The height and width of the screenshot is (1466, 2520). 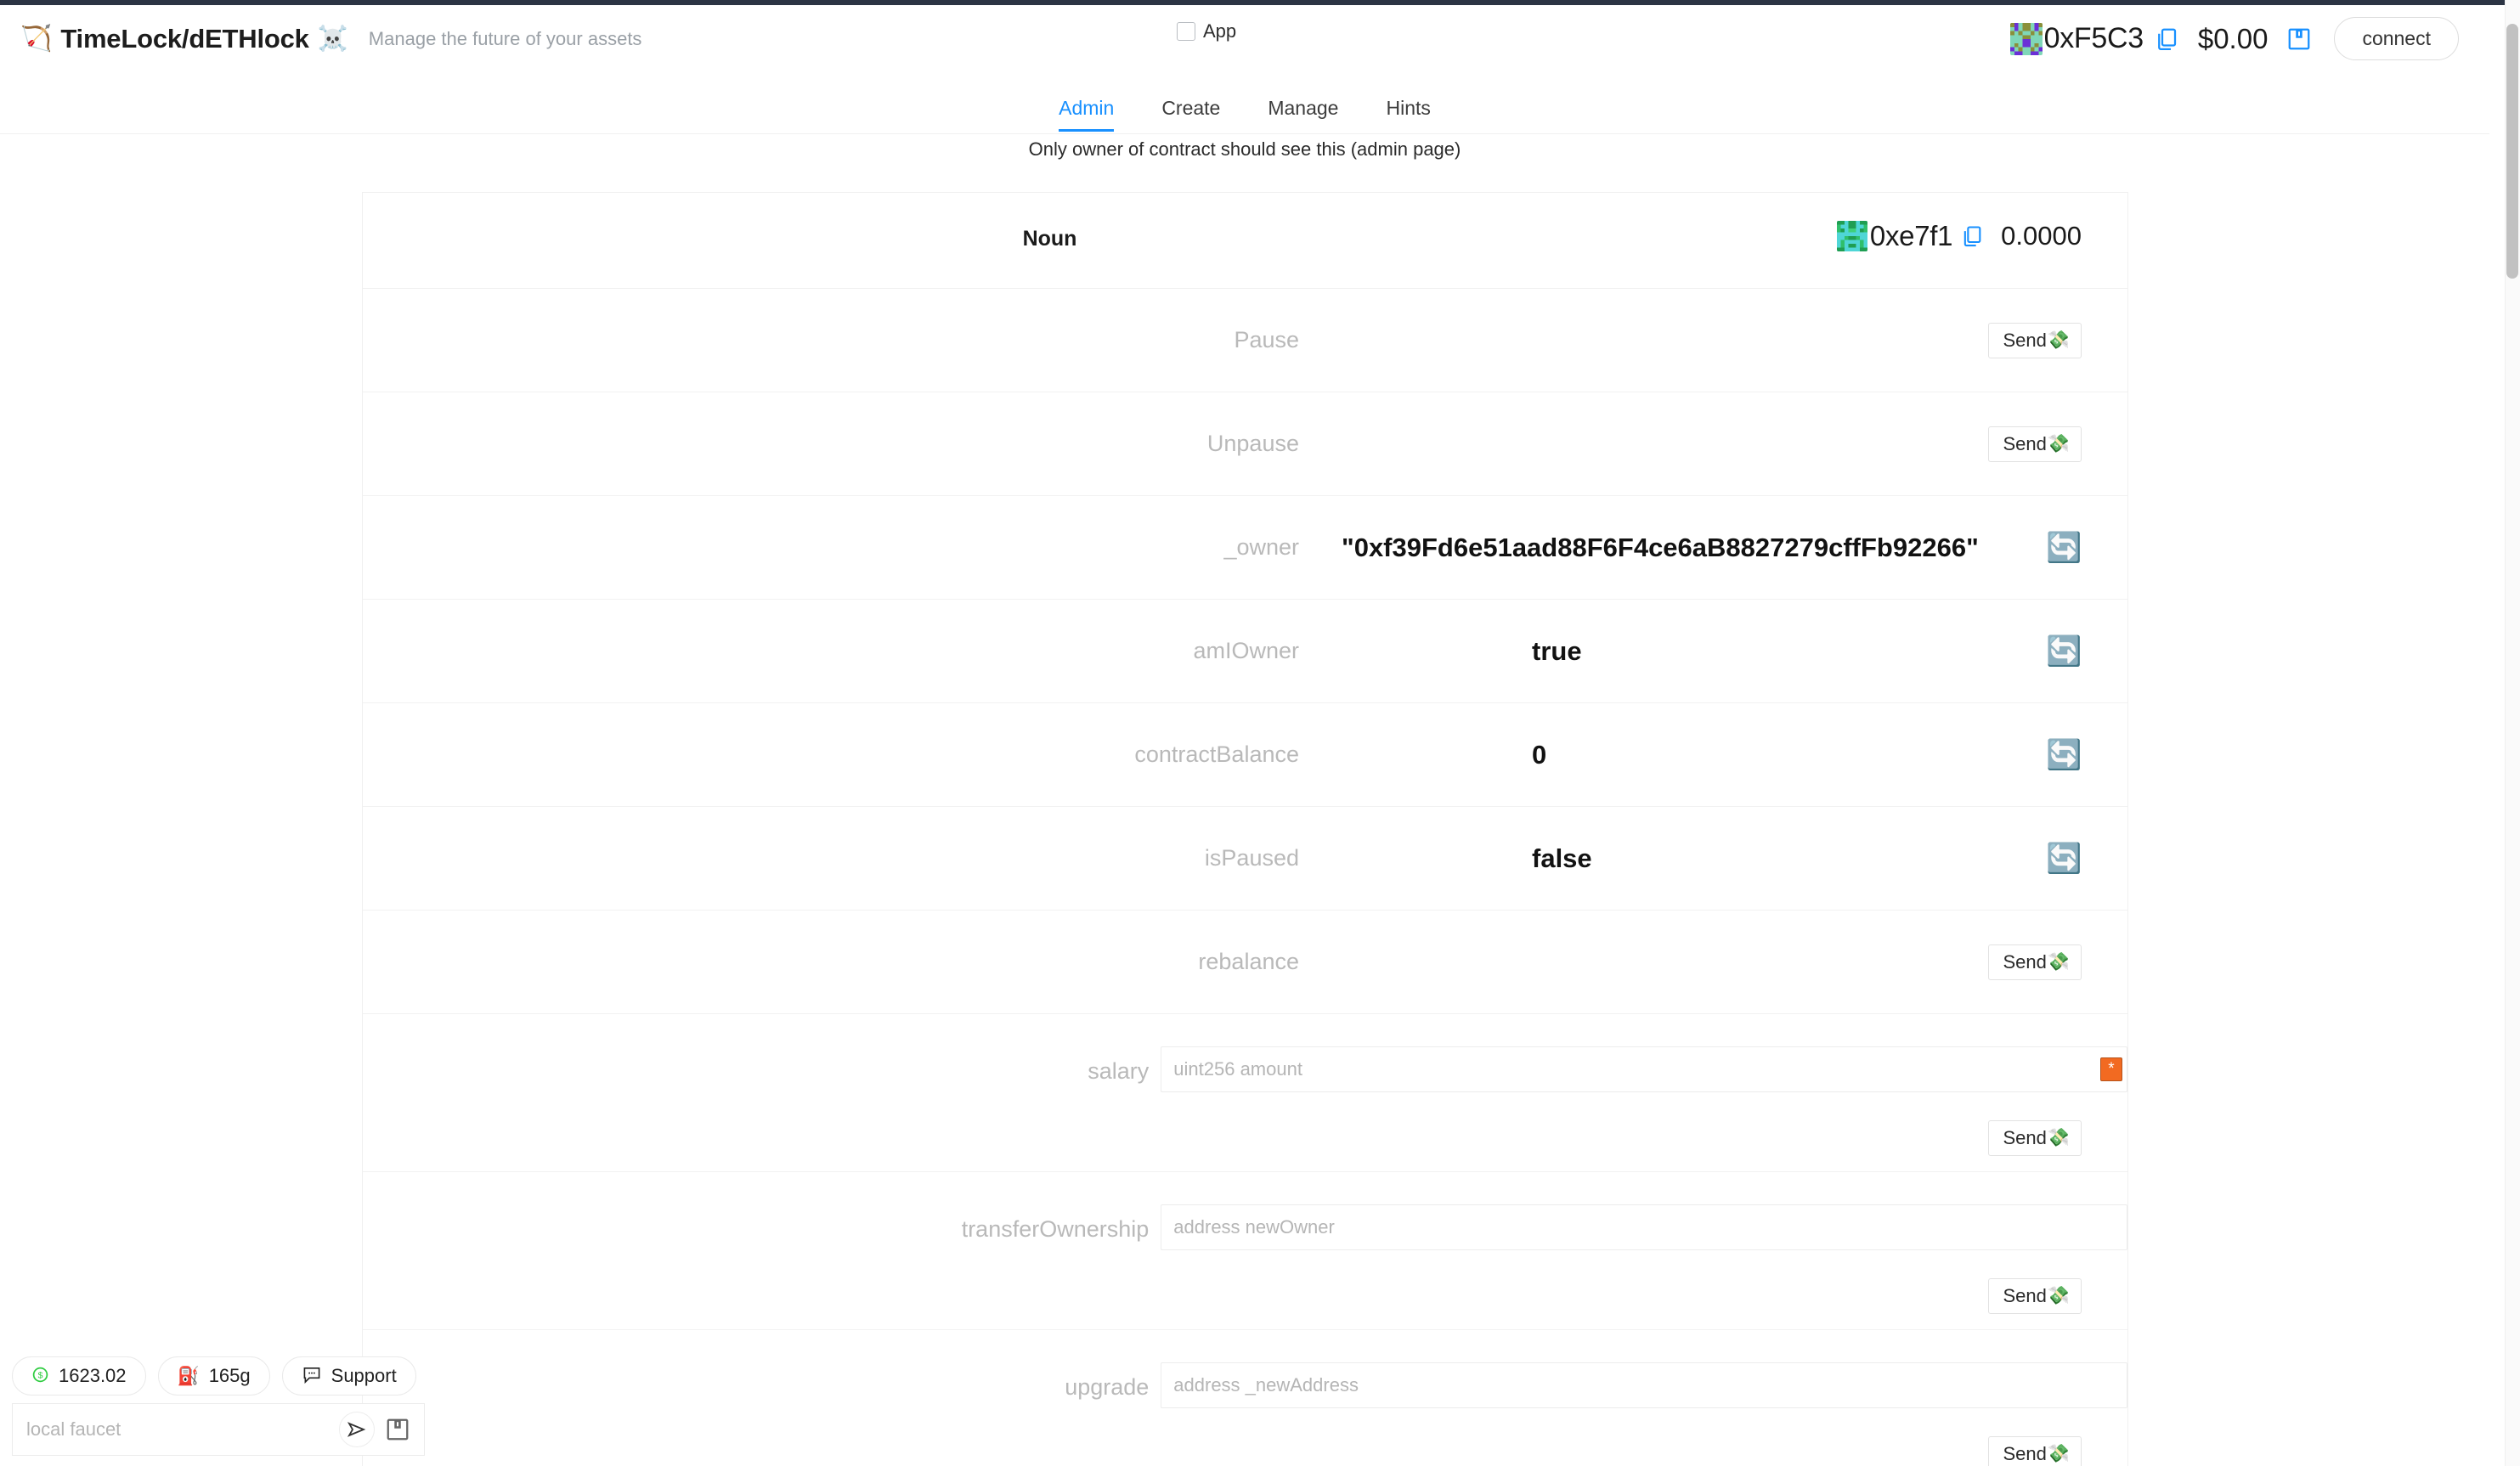 I want to click on row-action-unpause: Send 💸, so click(x=2035, y=444).